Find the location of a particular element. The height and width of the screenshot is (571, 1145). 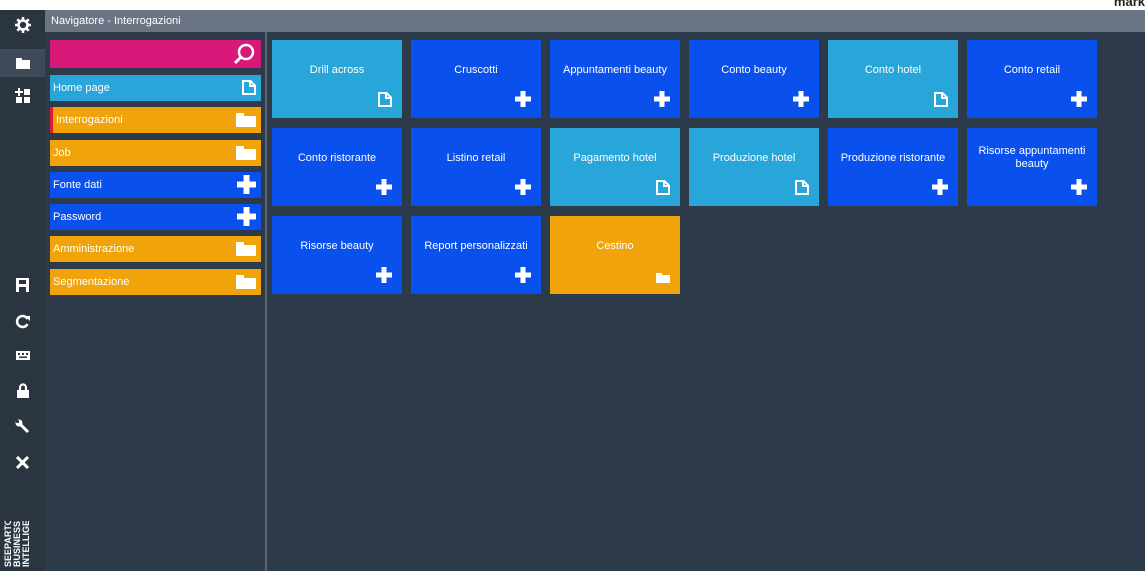

tile: Risorse appuntamenti beauty is located at coordinates (1032, 167).